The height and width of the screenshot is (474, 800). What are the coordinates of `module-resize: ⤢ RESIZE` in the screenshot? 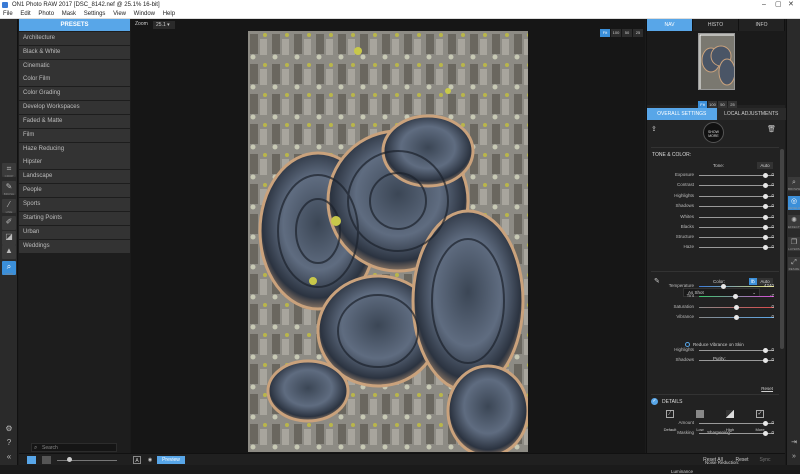 It's located at (794, 264).